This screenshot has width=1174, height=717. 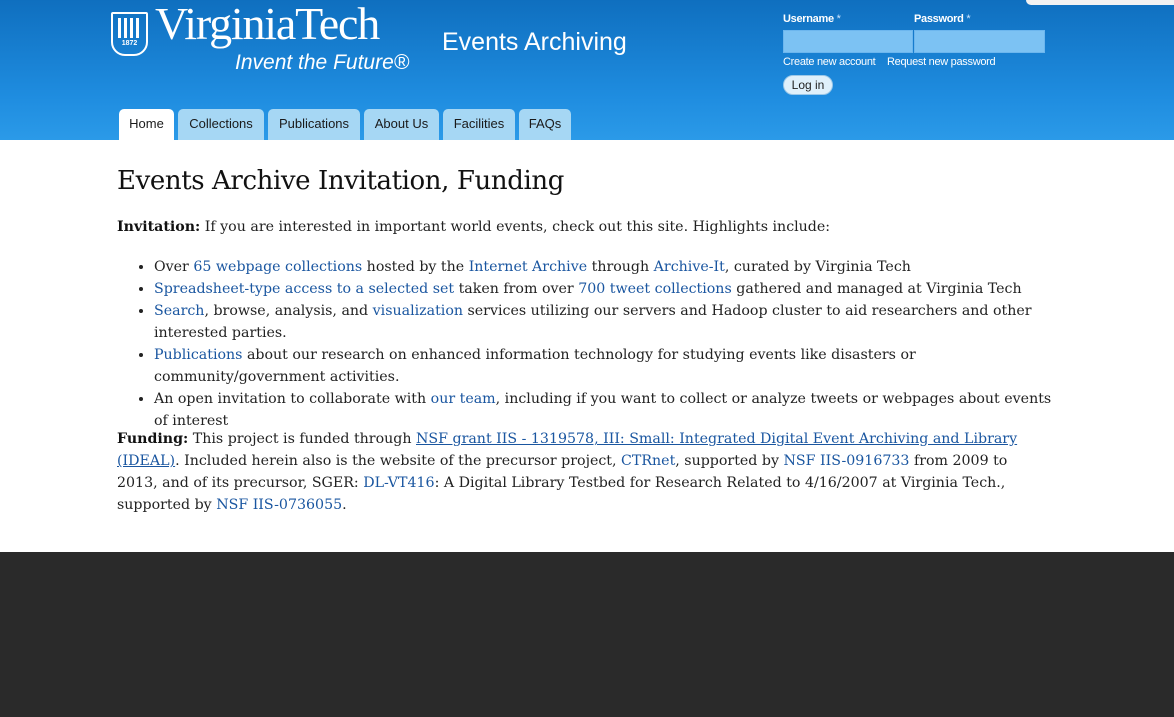 What do you see at coordinates (279, 505) in the screenshot?
I see `nsf-iis-0736055-link: NSF IIS-0736055` at bounding box center [279, 505].